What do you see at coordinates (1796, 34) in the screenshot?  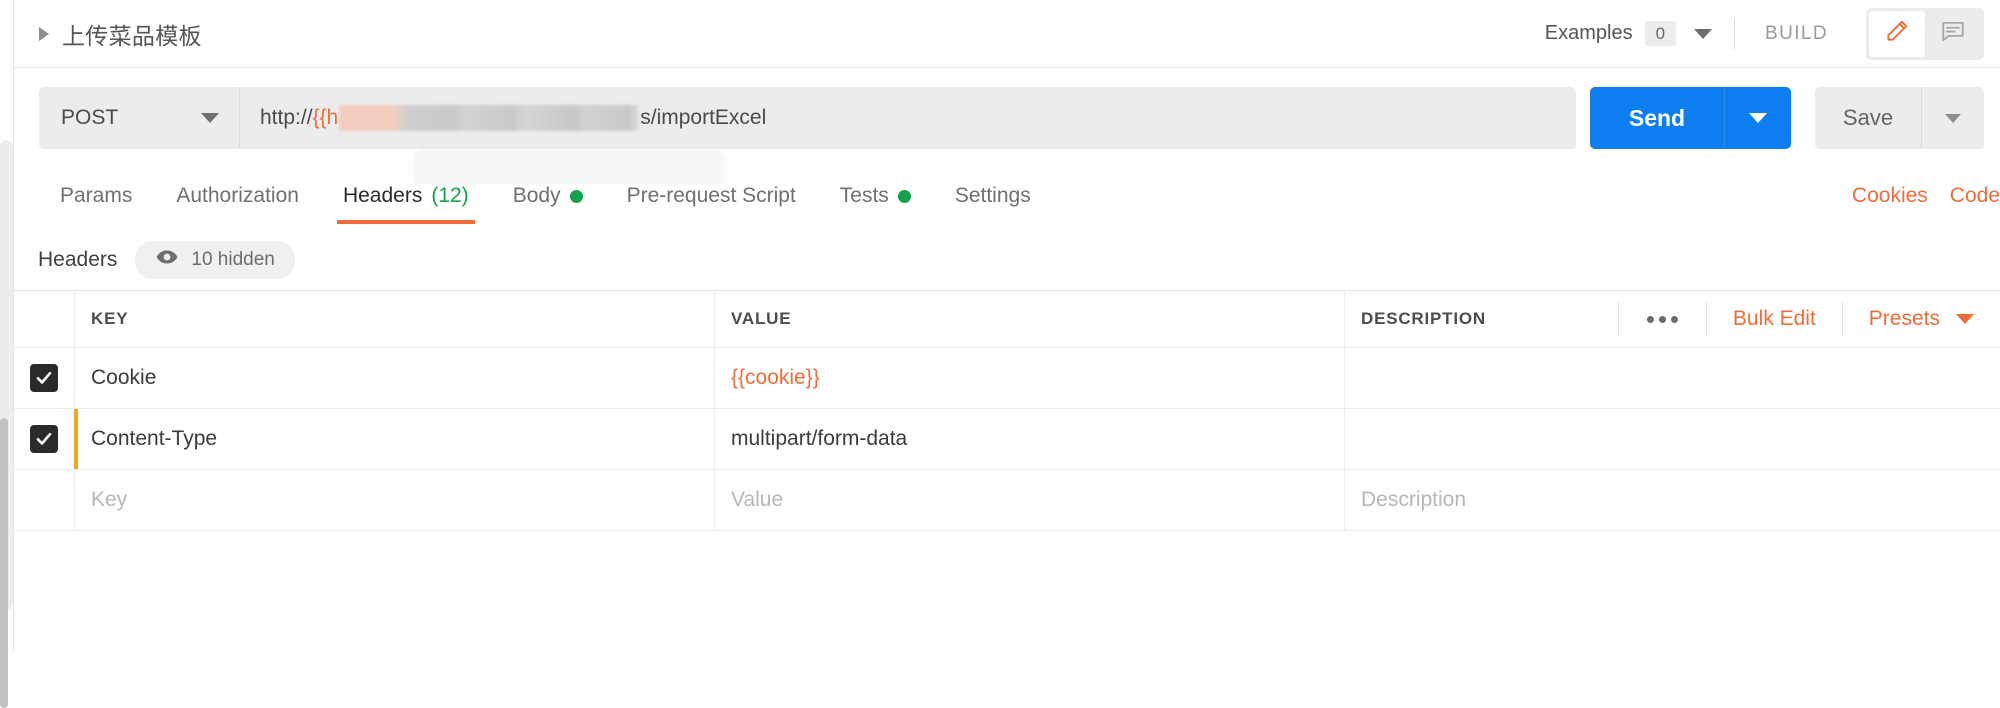 I see `build-button: BUILD` at bounding box center [1796, 34].